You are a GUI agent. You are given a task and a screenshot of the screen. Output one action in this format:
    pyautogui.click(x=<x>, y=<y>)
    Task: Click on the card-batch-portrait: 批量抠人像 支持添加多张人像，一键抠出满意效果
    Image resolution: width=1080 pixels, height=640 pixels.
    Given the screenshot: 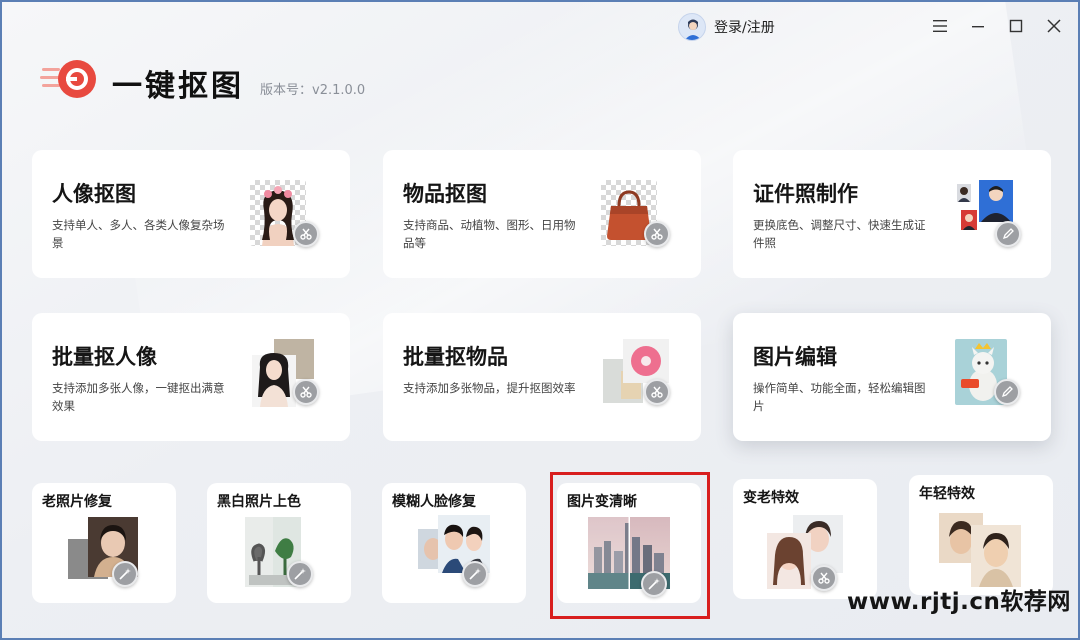 What is the action you would take?
    pyautogui.click(x=191, y=377)
    